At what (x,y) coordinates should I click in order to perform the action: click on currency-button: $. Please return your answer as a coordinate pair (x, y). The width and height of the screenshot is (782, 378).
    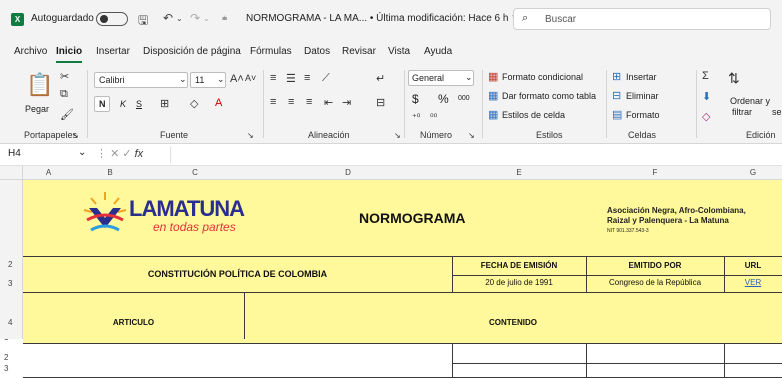
    Looking at the image, I should click on (415, 99).